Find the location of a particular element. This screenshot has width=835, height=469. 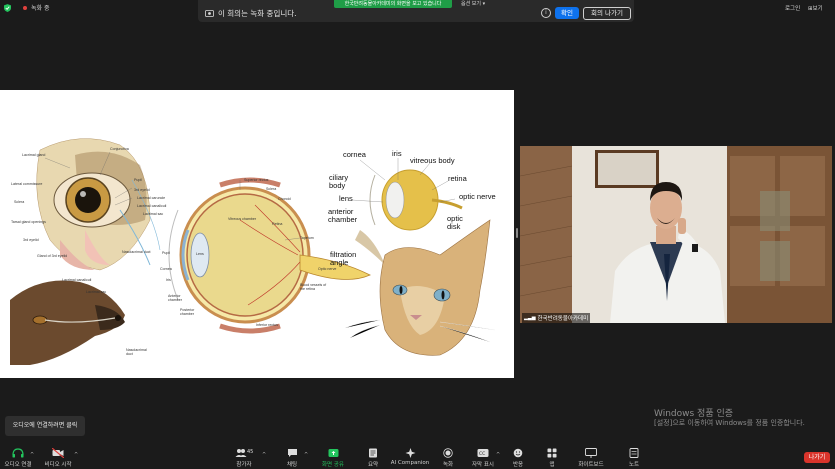

screen-share-banner: 한국반려동물아카데미의 화면을 보고 있습니다 is located at coordinates (393, 4).